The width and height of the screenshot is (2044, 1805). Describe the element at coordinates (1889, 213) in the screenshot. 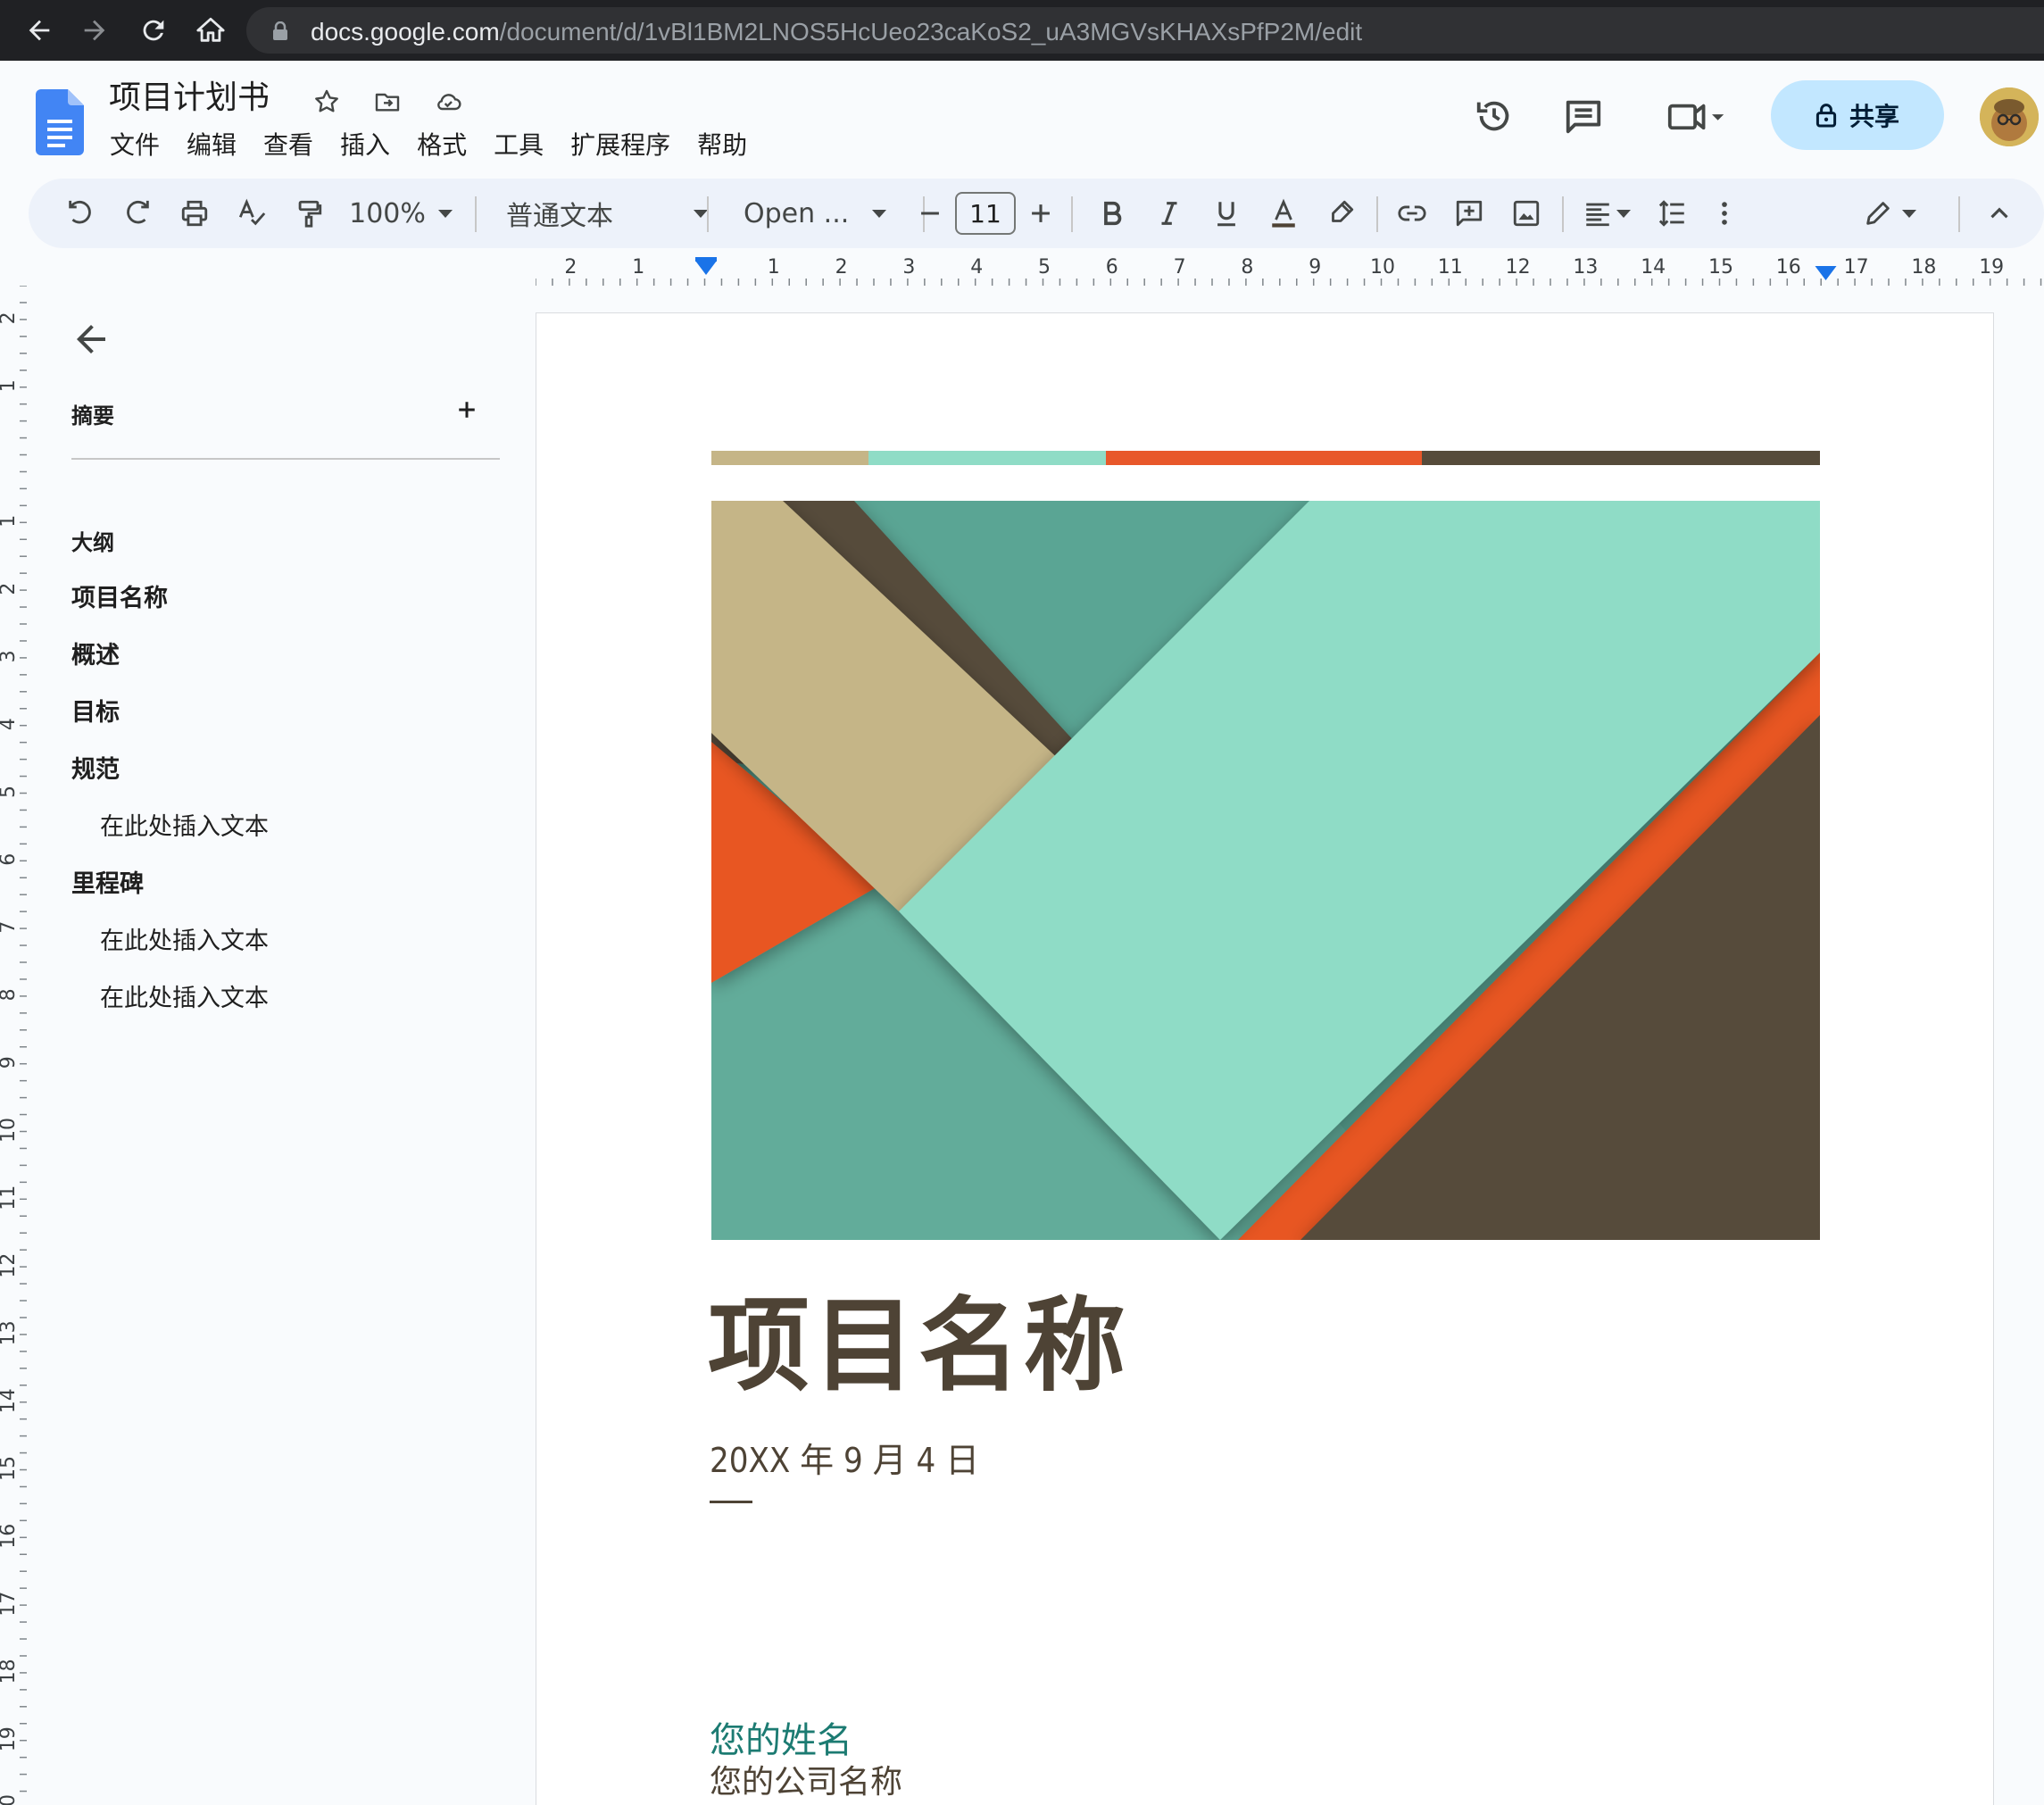

I see `editing-mode-select` at that location.